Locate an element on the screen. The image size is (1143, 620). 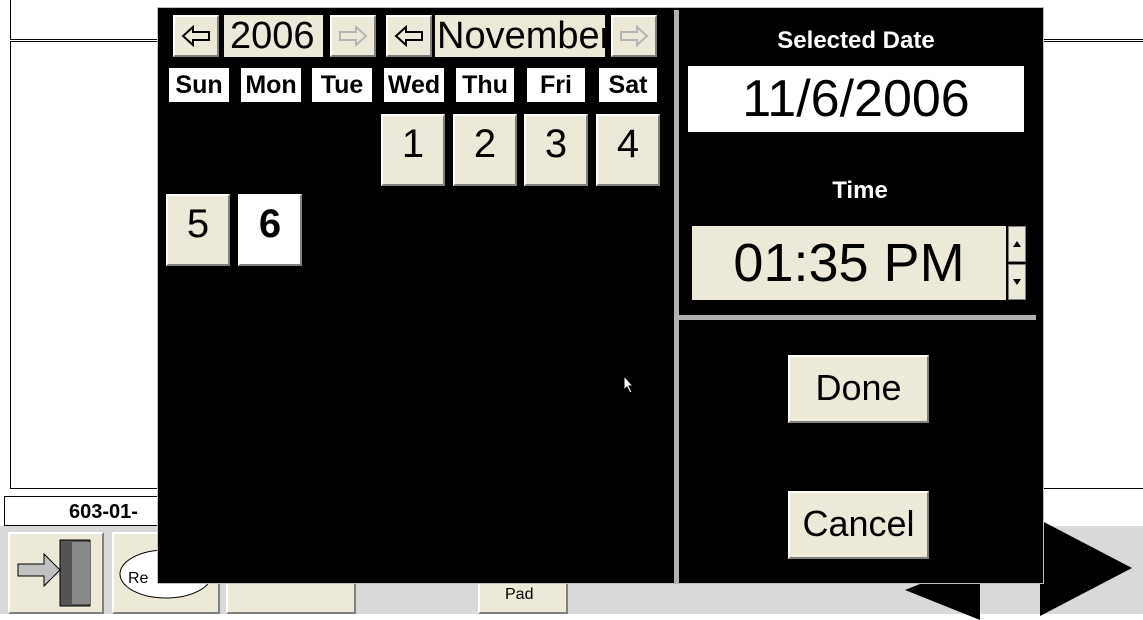
year-display: 2006 is located at coordinates (273, 36).